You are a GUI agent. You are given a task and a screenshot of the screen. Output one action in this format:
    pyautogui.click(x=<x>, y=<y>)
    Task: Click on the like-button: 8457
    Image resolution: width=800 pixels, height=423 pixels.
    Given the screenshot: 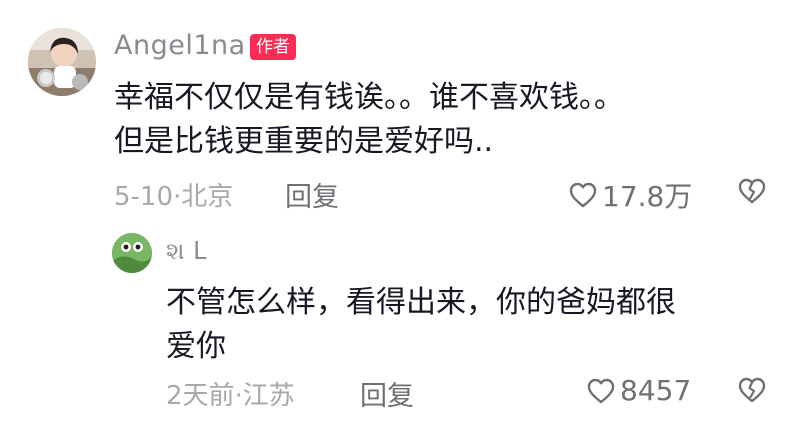 What is the action you would take?
    pyautogui.click(x=638, y=390)
    